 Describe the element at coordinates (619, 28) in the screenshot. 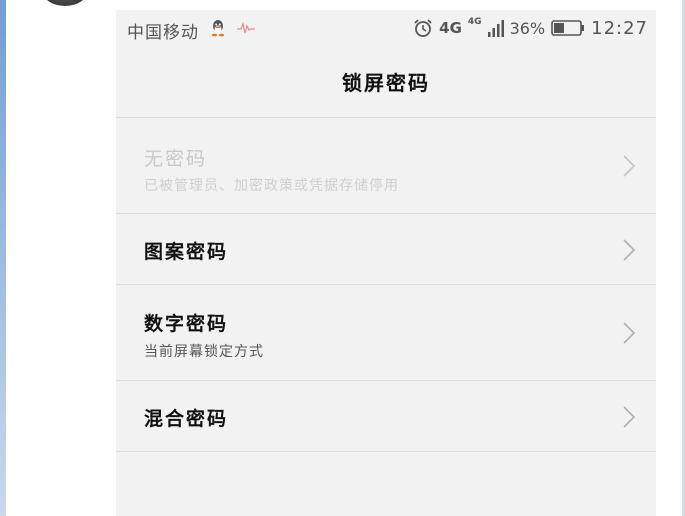

I see `status-time: 12:27` at that location.